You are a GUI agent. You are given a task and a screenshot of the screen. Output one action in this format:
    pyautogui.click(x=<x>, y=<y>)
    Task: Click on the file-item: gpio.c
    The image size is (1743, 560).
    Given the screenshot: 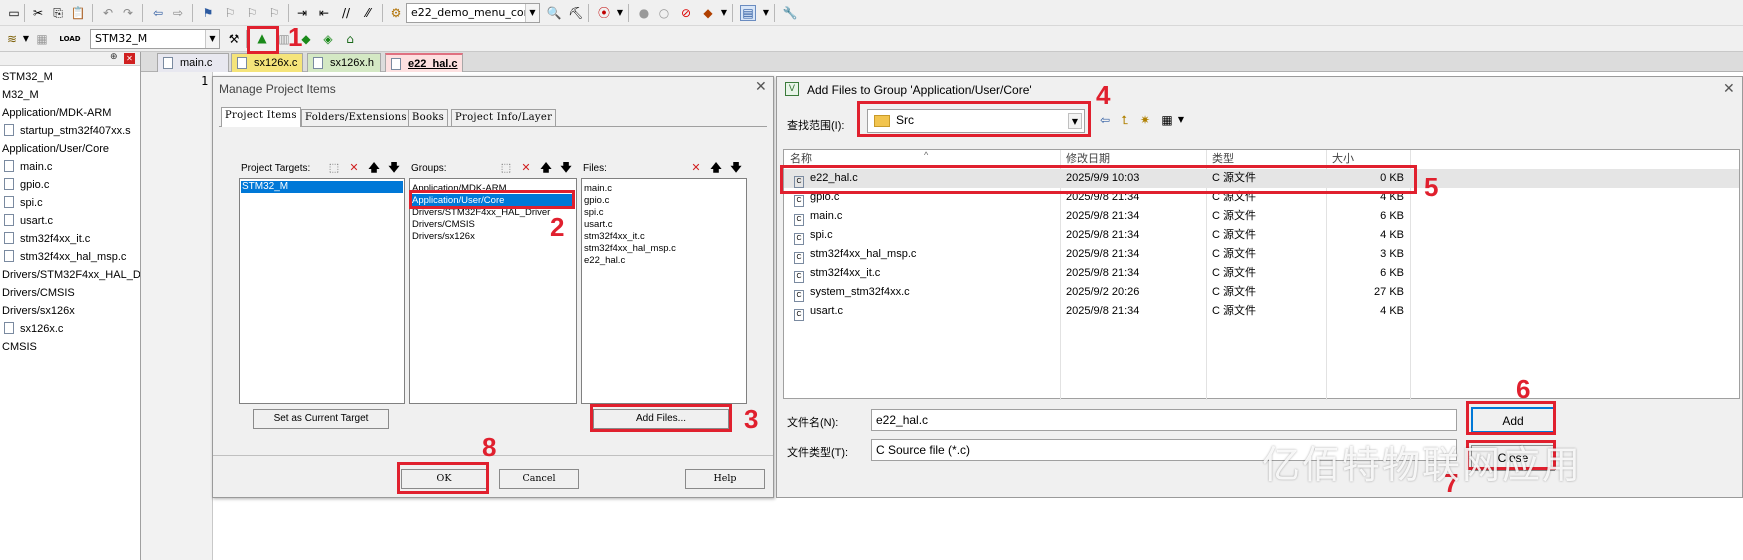 What is the action you would take?
    pyautogui.click(x=596, y=200)
    